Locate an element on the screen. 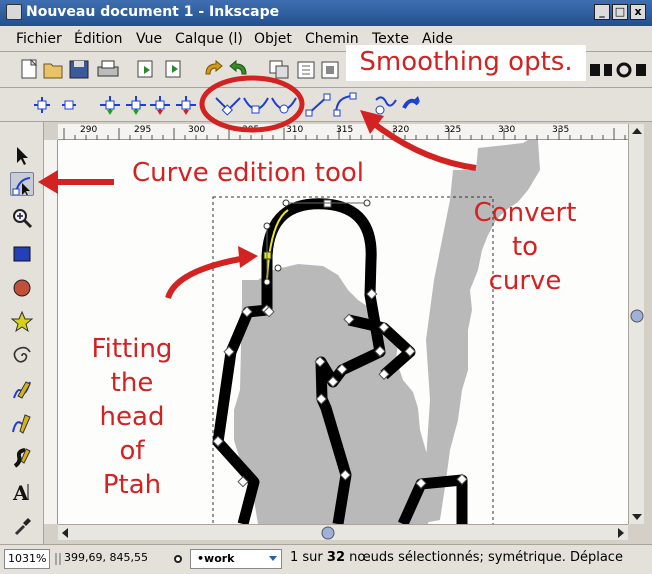  annotation-fitting-line: of is located at coordinates (132, 451).